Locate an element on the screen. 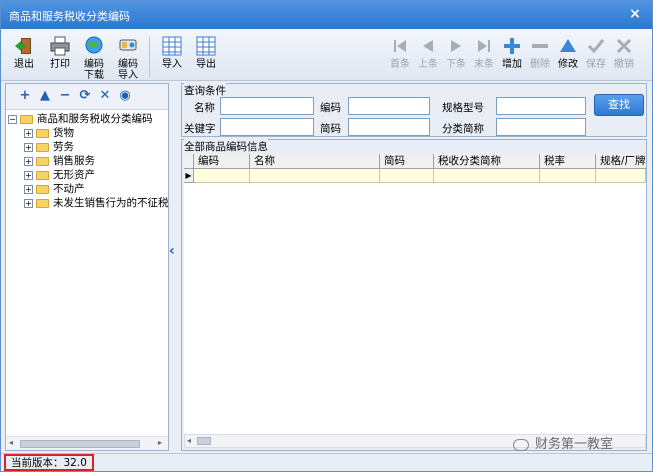 This screenshot has width=653, height=472. collapse-icon: − is located at coordinates (12, 119).